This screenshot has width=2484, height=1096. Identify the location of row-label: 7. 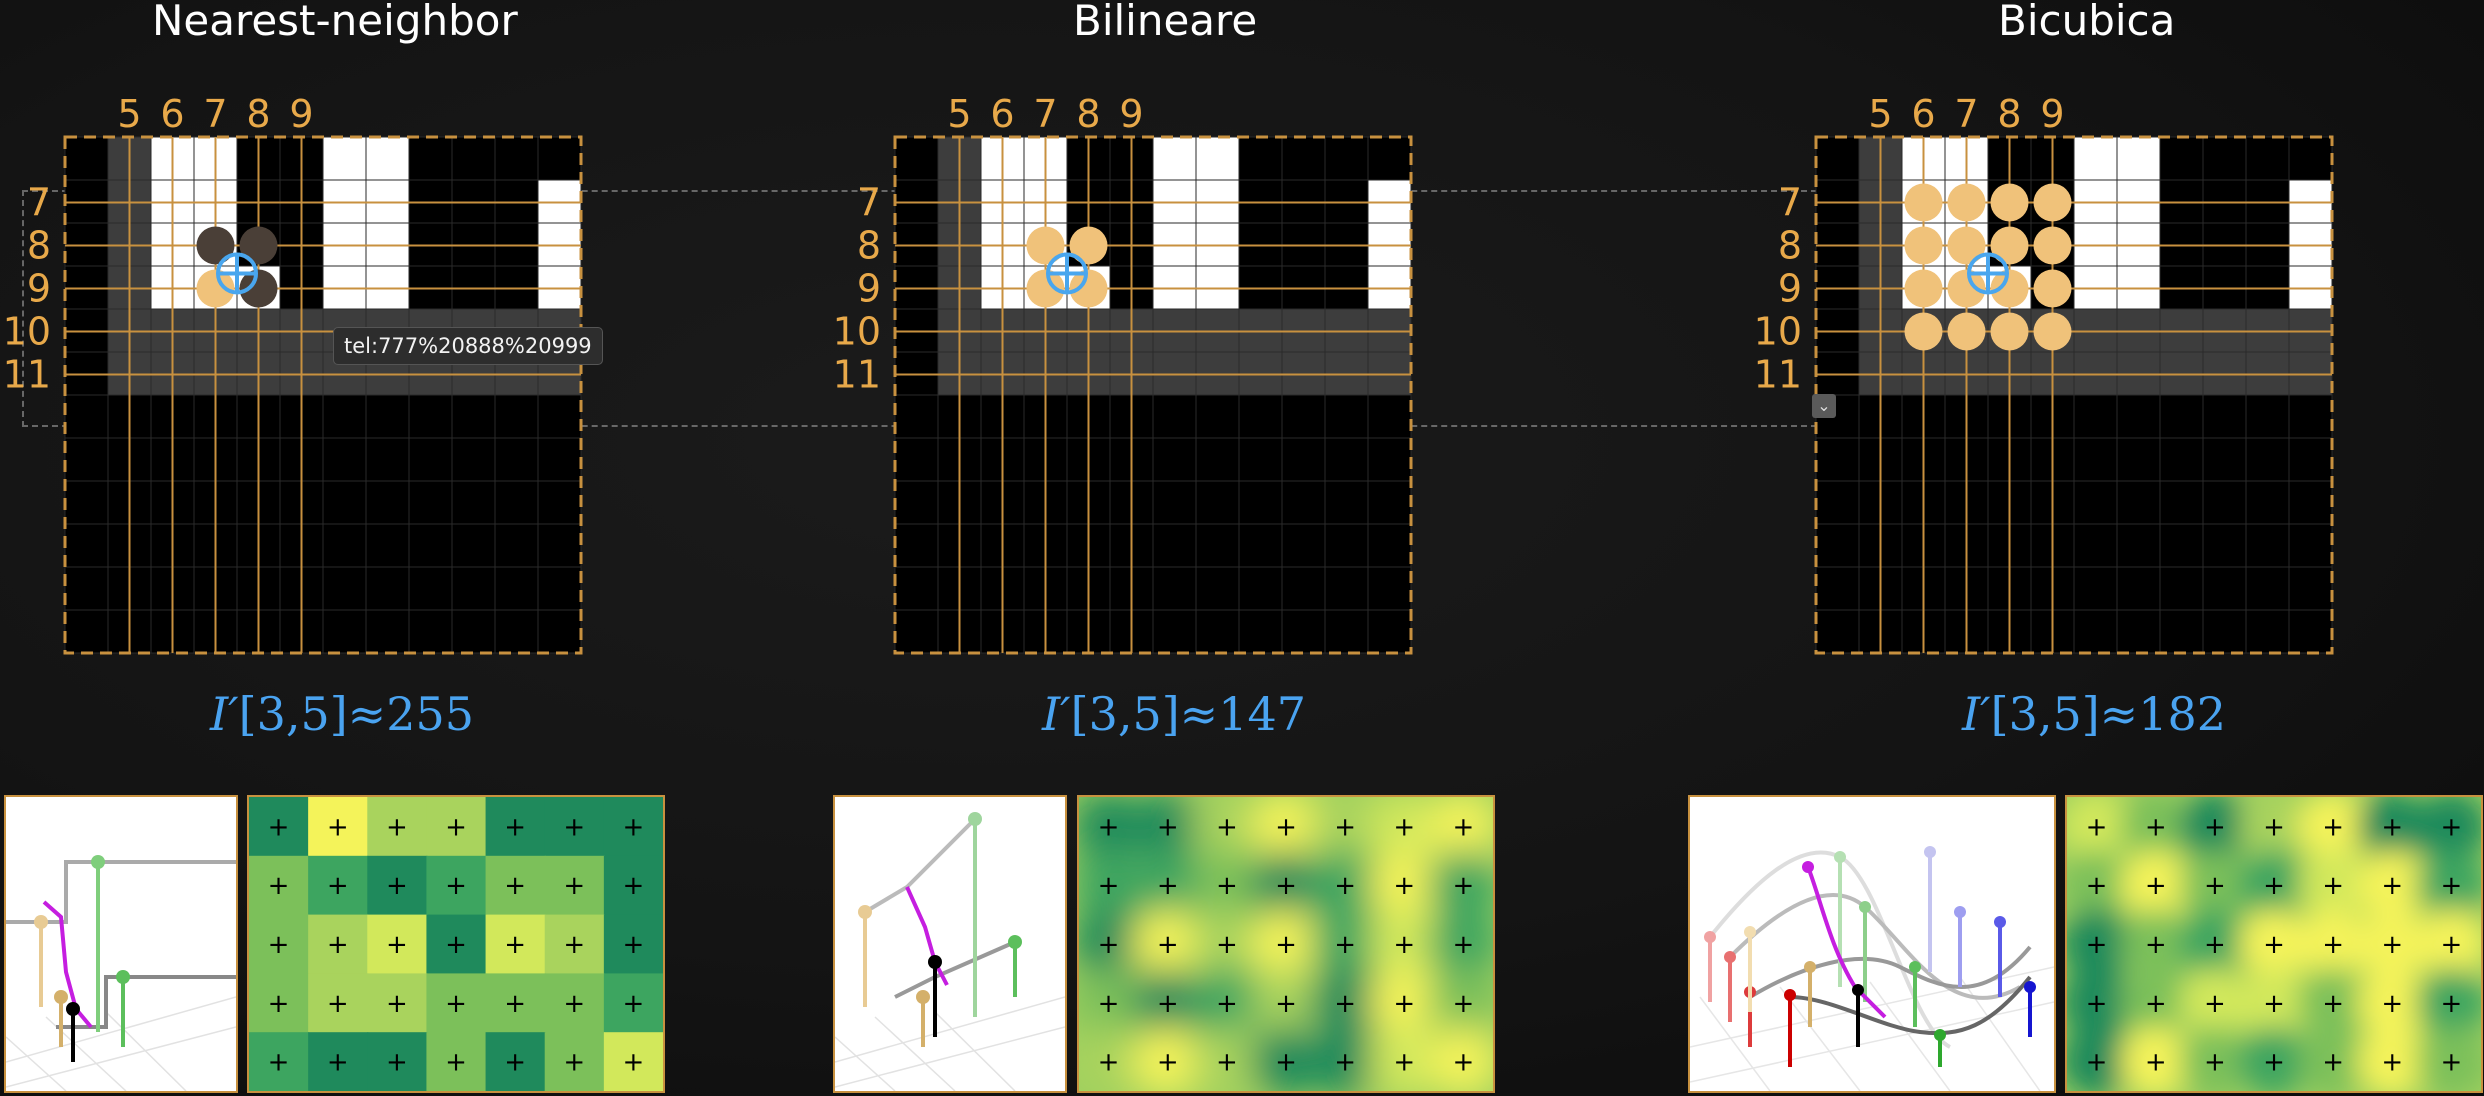
(869, 203).